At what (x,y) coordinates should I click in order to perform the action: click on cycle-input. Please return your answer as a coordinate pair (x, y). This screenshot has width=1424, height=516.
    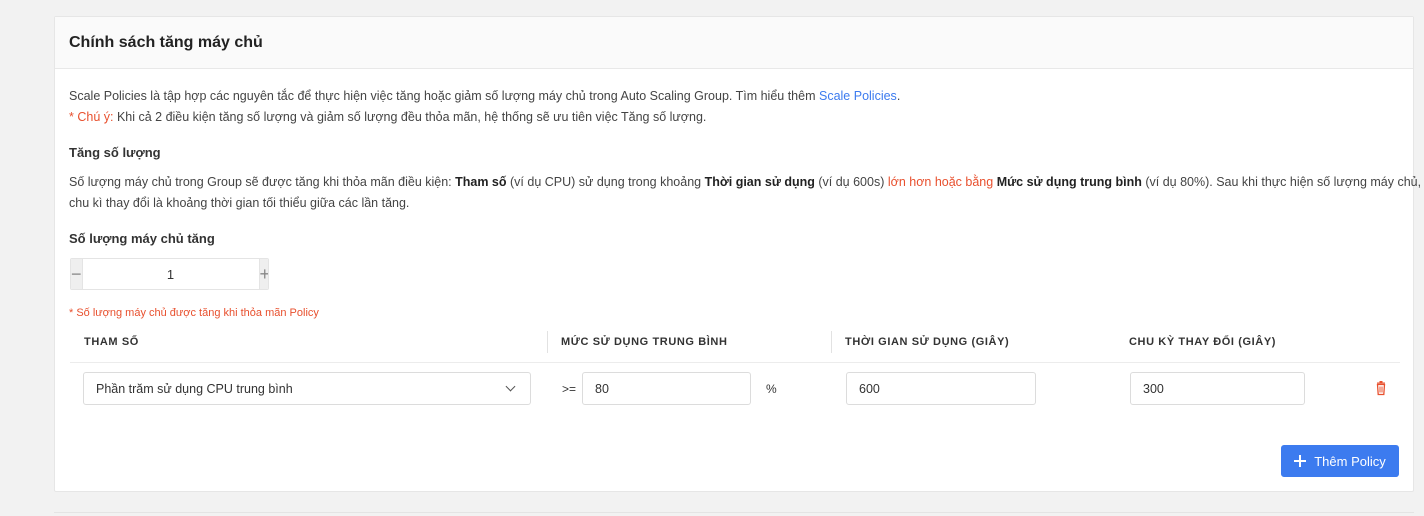
    Looking at the image, I should click on (1217, 388).